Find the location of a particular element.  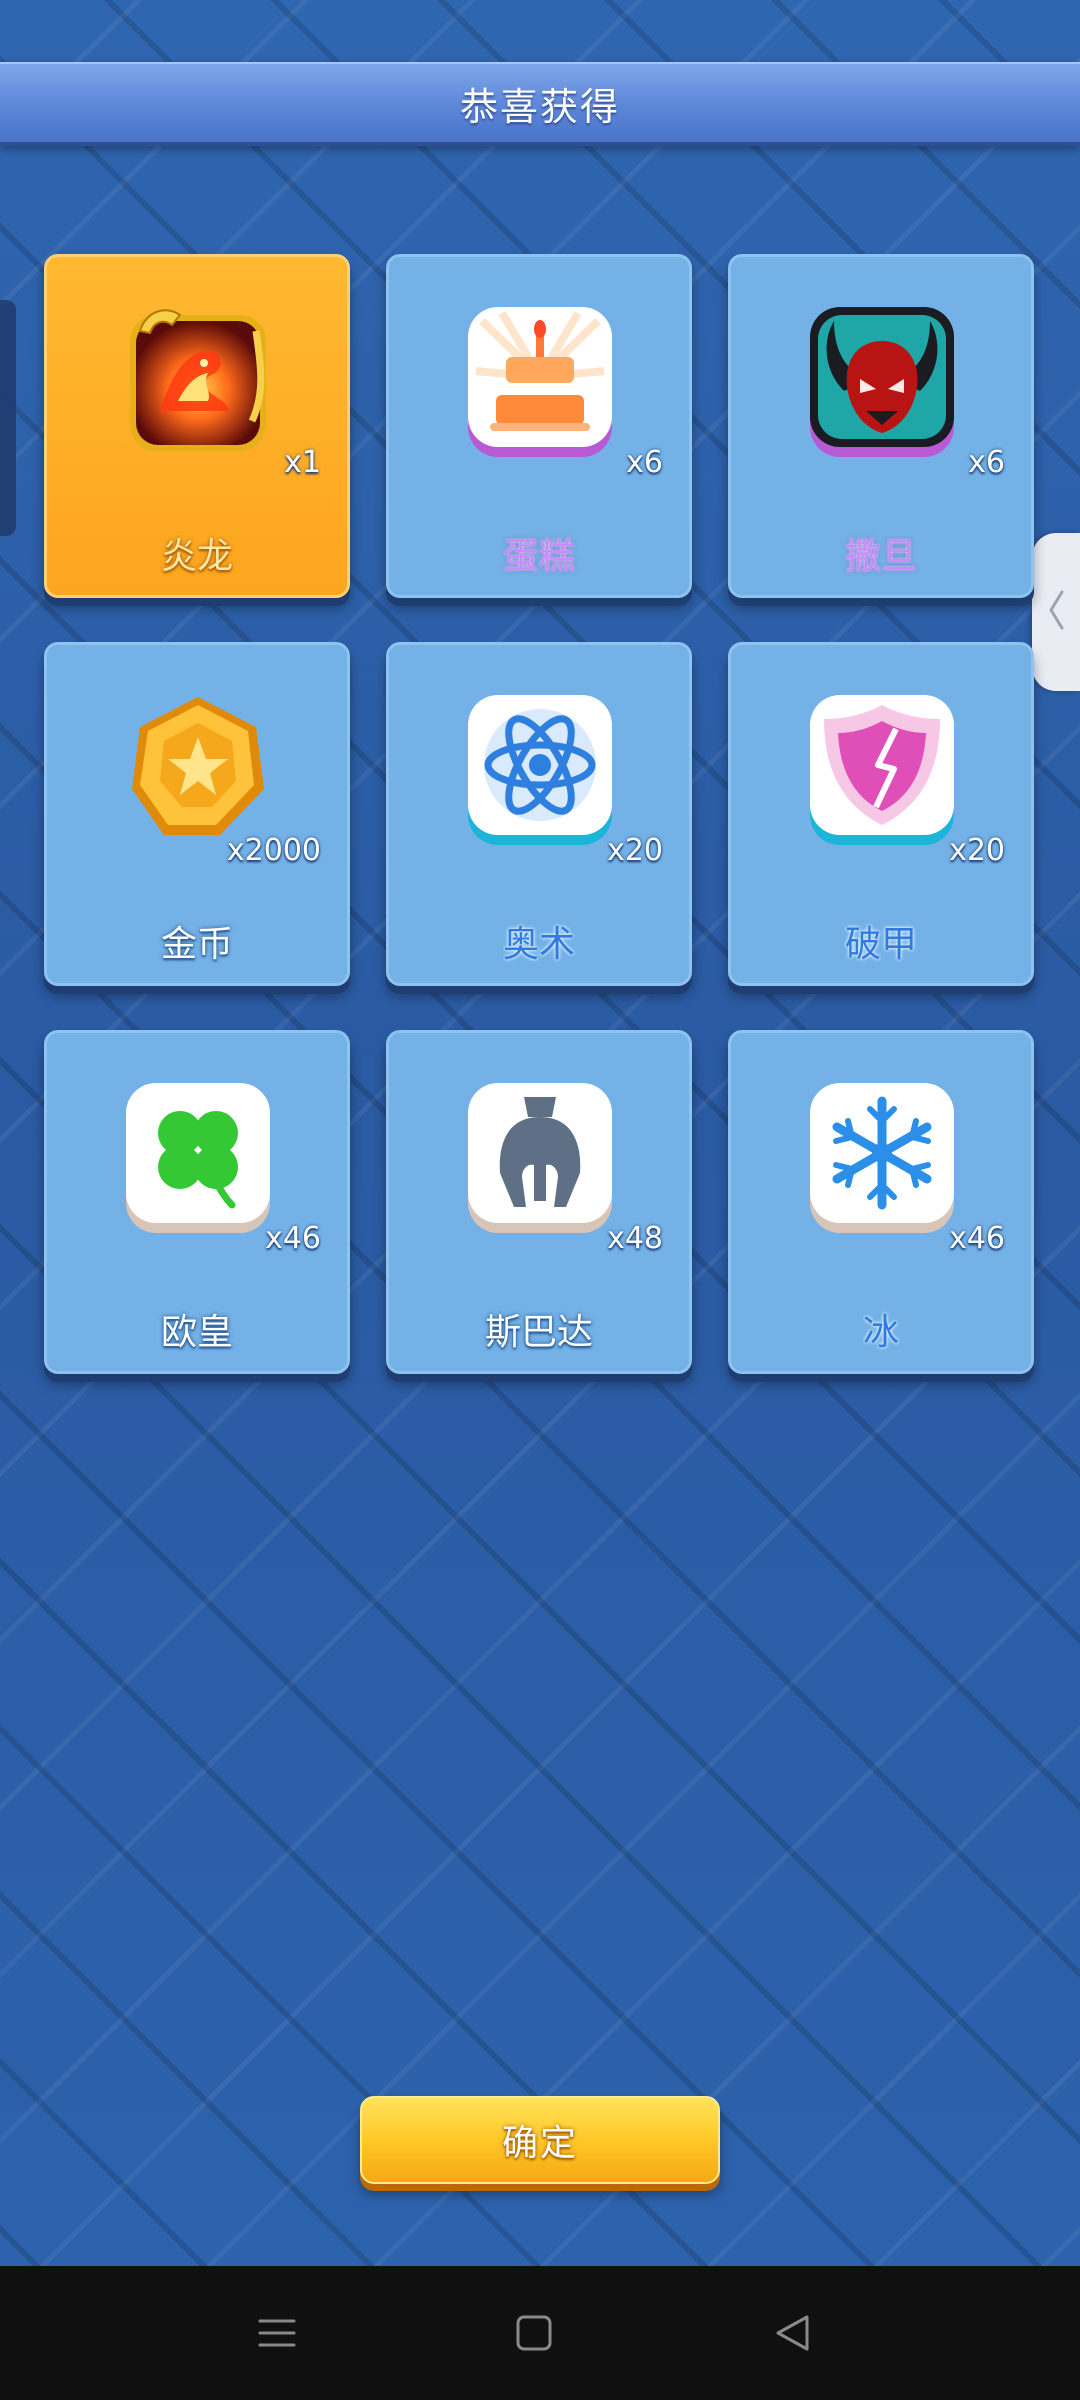

menu-icon is located at coordinates (277, 2333).